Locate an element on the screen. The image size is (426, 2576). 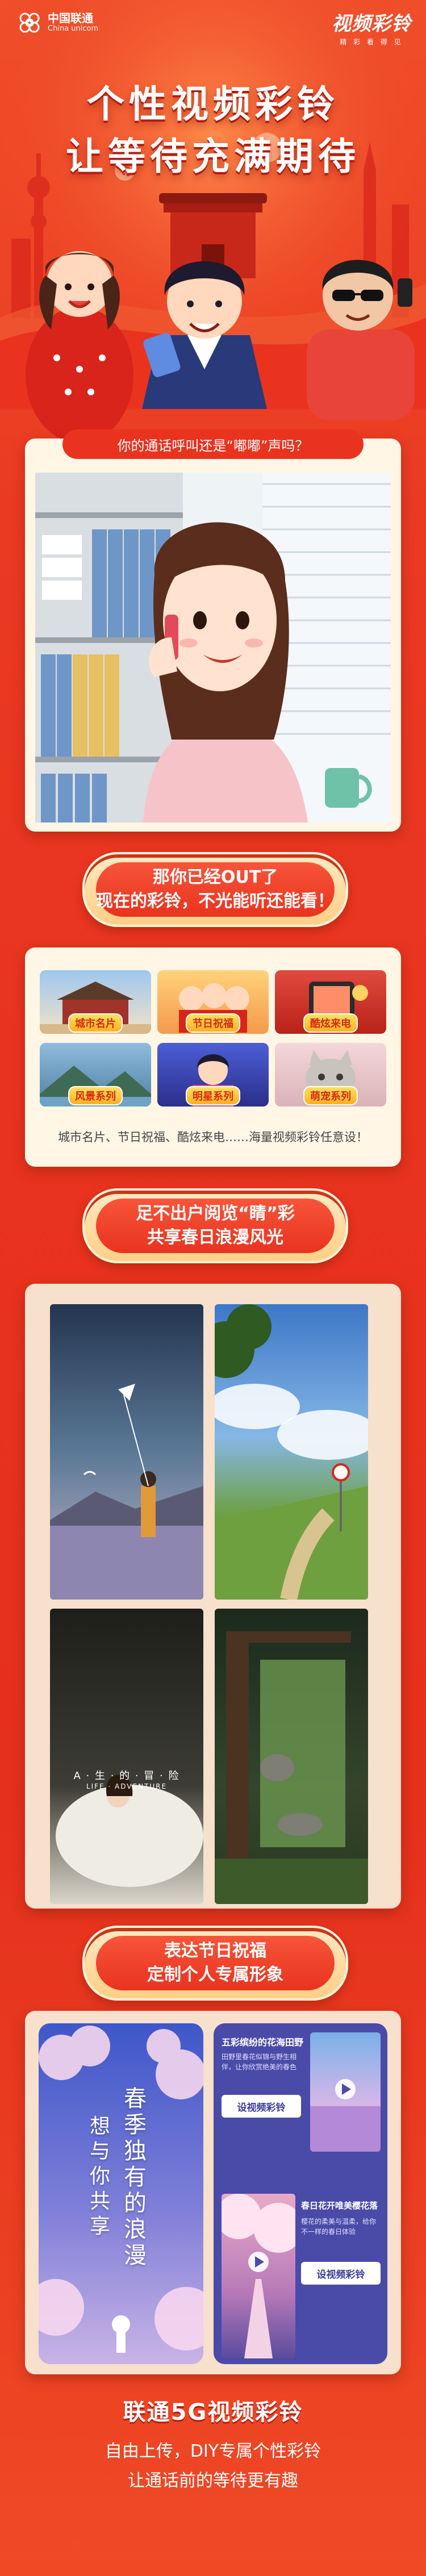
banner-out: 那你已经OUT了 现在的彩铃，不光能听还能看！ is located at coordinates (215, 889).